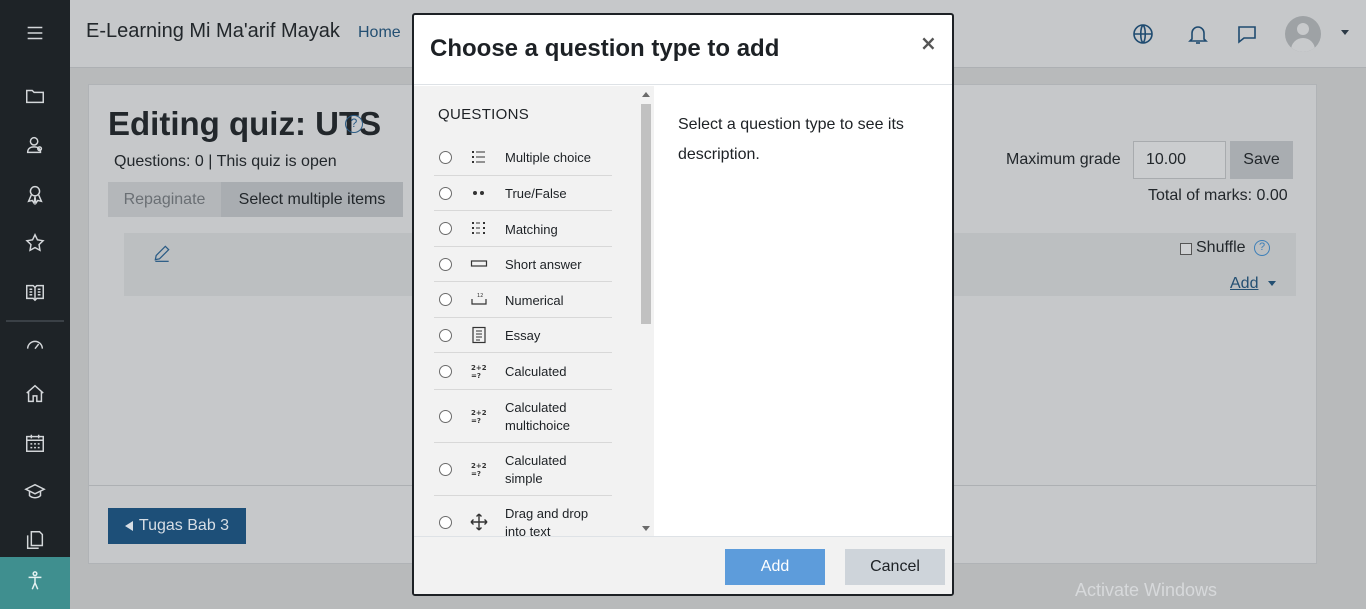 This screenshot has height=609, width=1366. What do you see at coordinates (480, 296) in the screenshot?
I see `svg-text: 12` at bounding box center [480, 296].